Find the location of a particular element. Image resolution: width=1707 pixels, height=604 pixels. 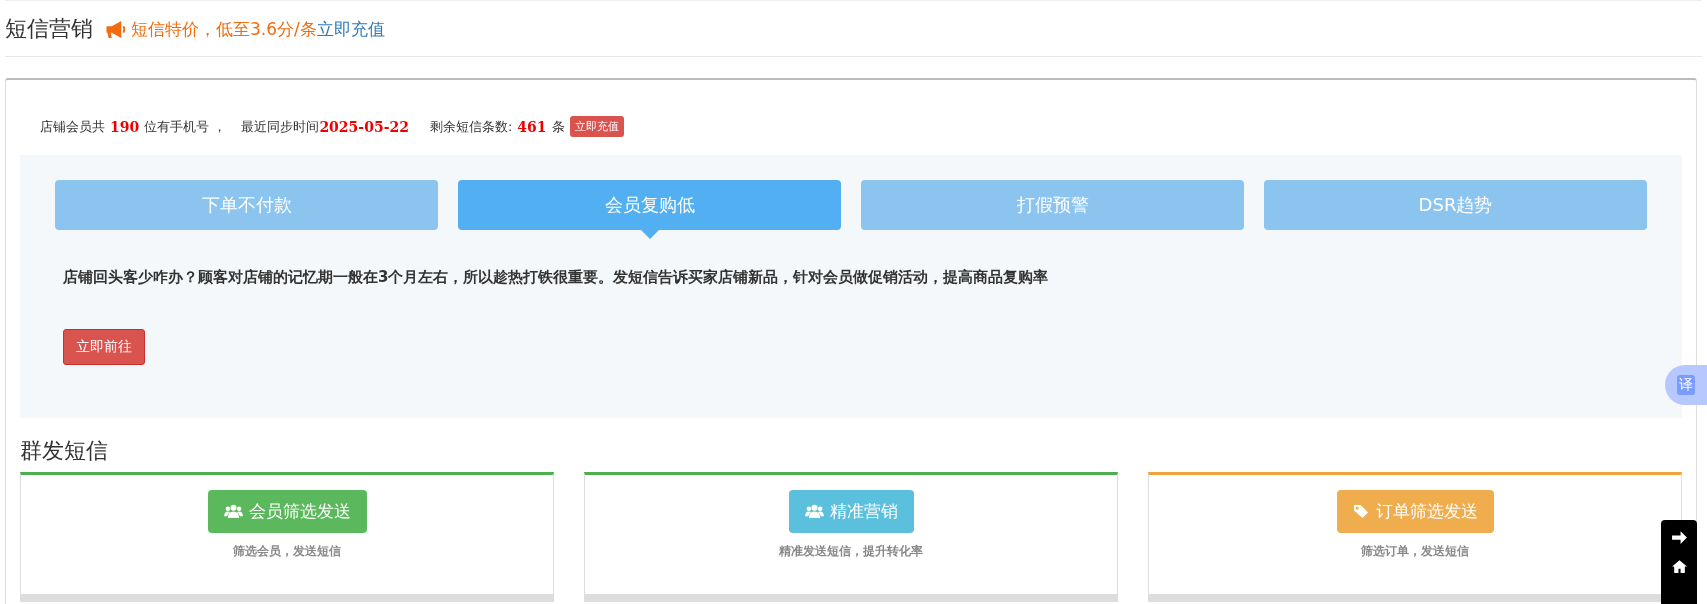

remaining-count: 461 is located at coordinates (532, 126).